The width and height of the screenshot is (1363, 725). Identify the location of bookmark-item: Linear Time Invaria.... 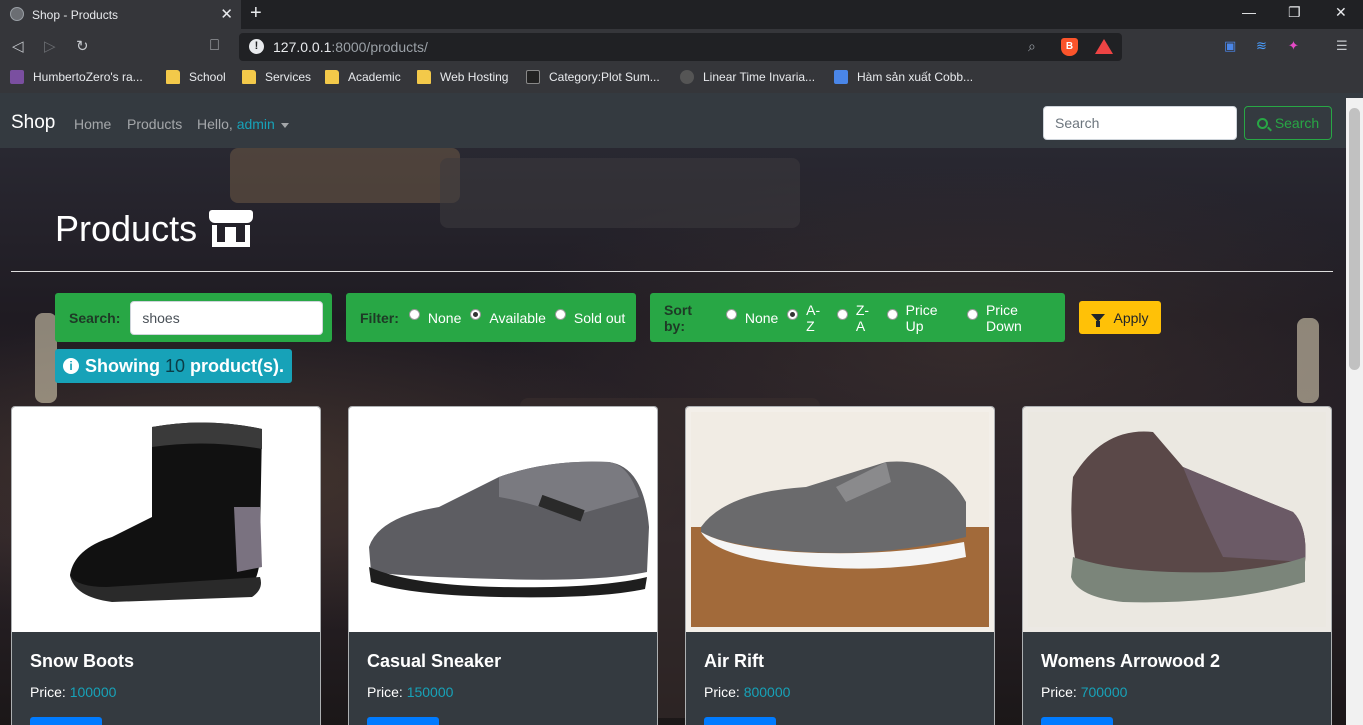
(747, 77).